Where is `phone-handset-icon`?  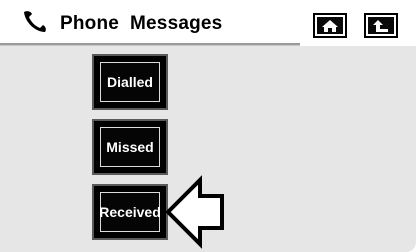
phone-handset-icon is located at coordinates (35, 21).